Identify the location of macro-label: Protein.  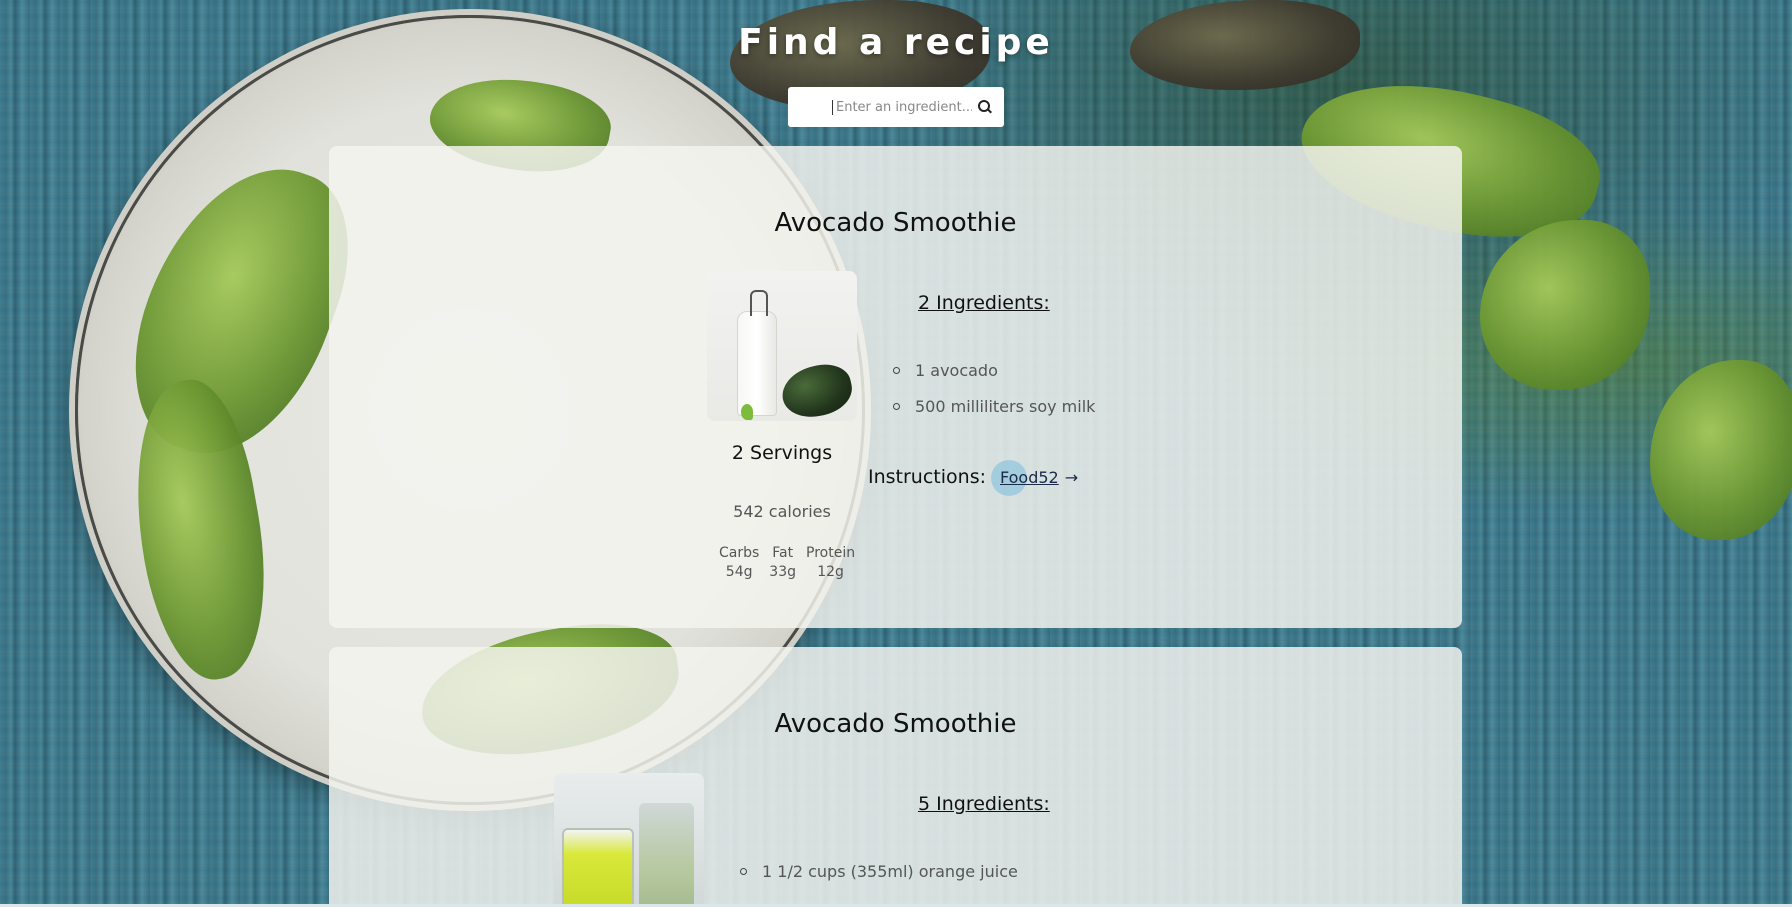
(831, 553).